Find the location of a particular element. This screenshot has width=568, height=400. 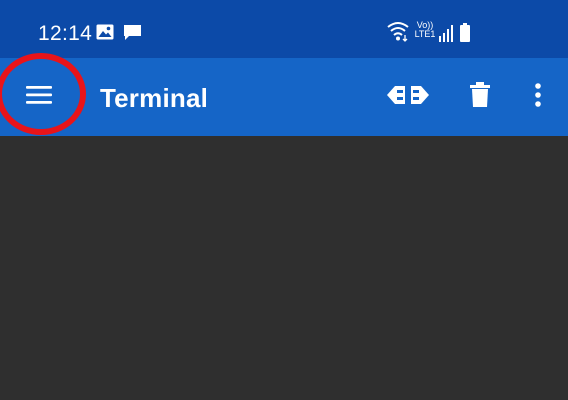

signal-icon is located at coordinates (446, 35).